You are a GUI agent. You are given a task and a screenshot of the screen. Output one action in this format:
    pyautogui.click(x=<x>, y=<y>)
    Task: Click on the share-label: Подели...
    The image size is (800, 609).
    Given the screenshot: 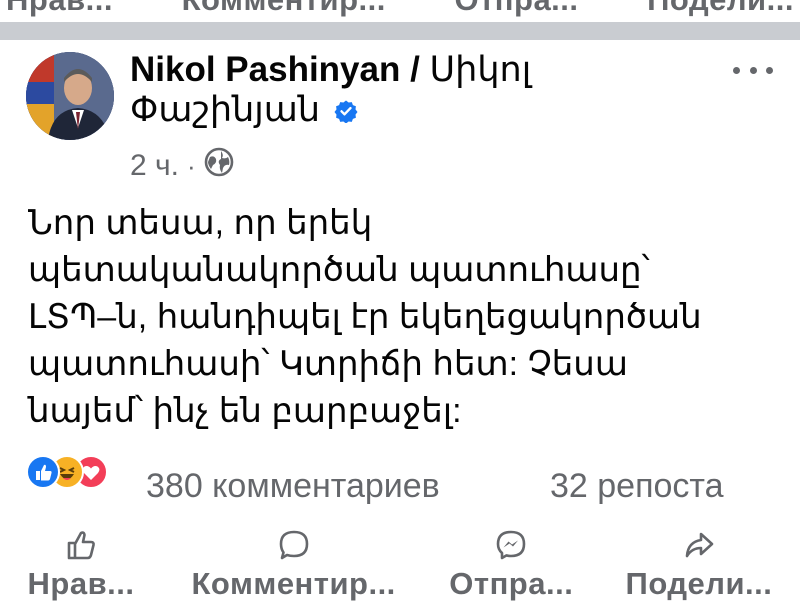 What is the action you would take?
    pyautogui.click(x=699, y=584)
    